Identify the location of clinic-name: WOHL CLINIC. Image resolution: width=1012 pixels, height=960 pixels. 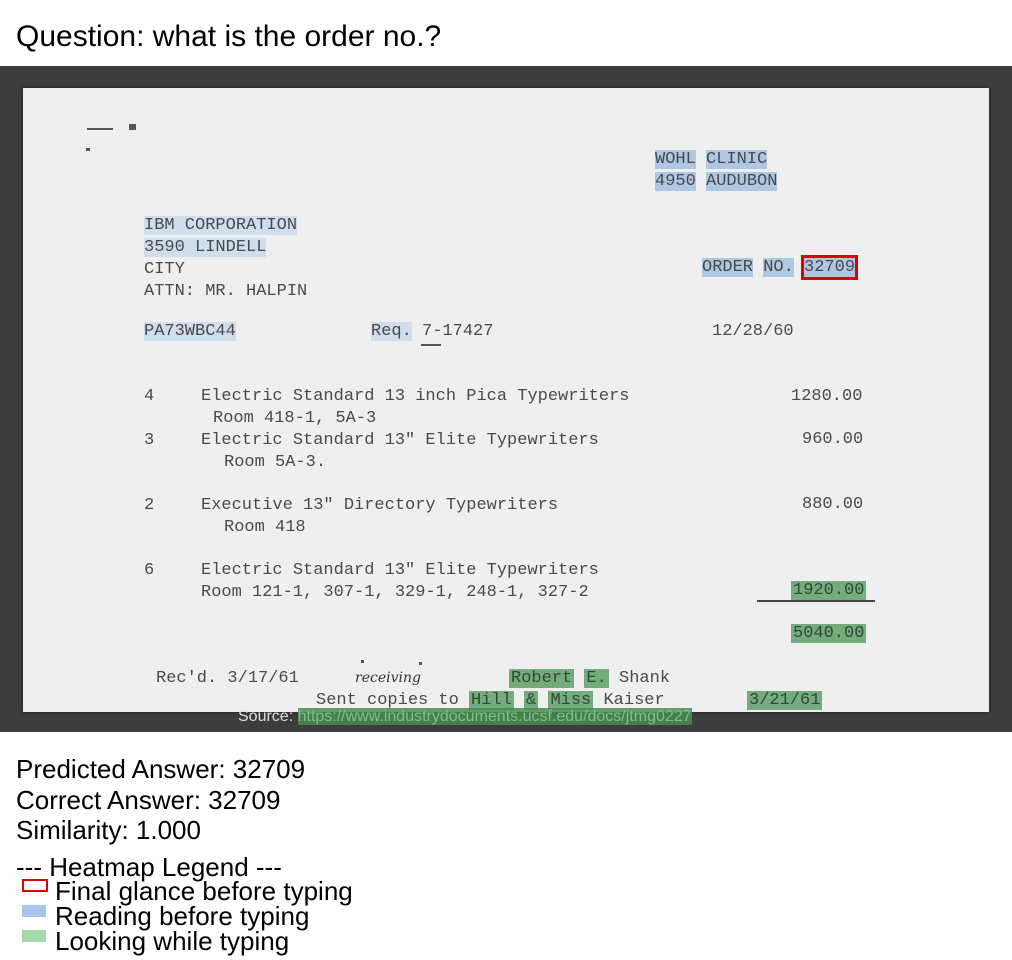
(711, 159).